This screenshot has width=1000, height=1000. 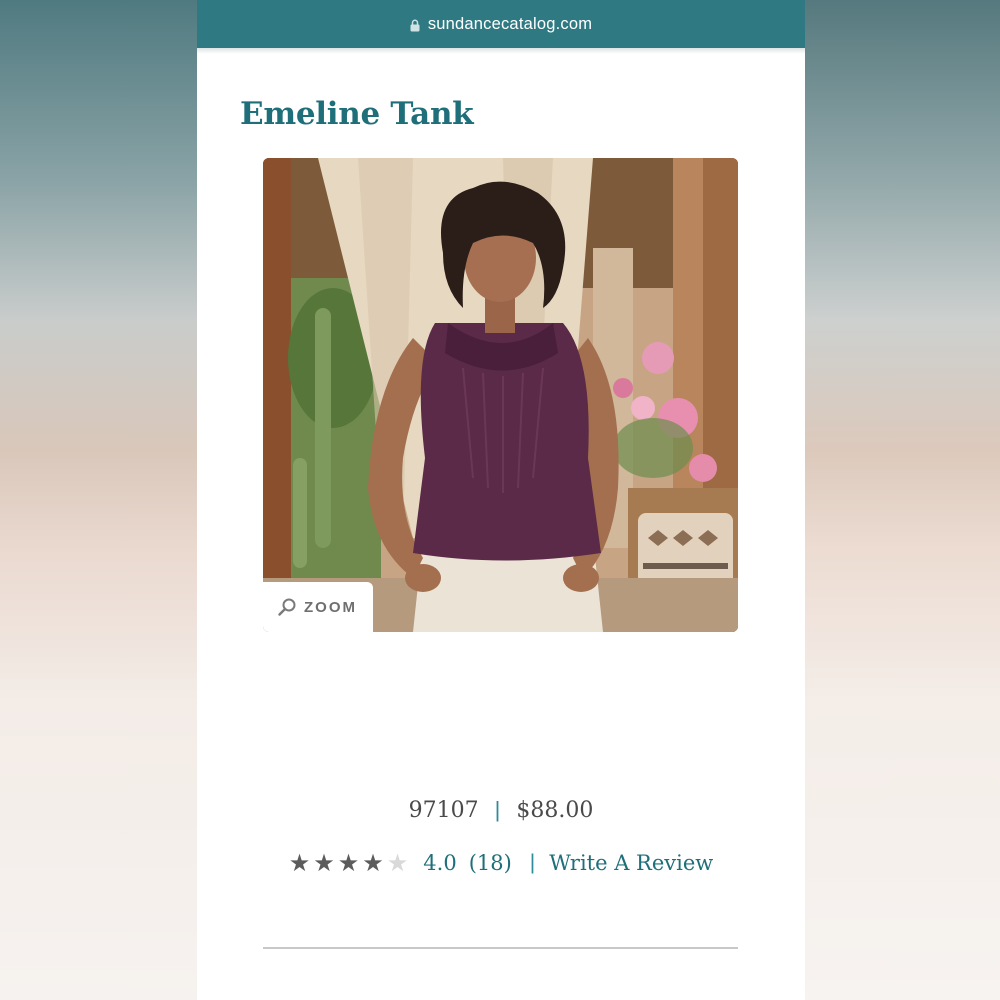 I want to click on product-title: Emeline Tank, so click(x=357, y=114).